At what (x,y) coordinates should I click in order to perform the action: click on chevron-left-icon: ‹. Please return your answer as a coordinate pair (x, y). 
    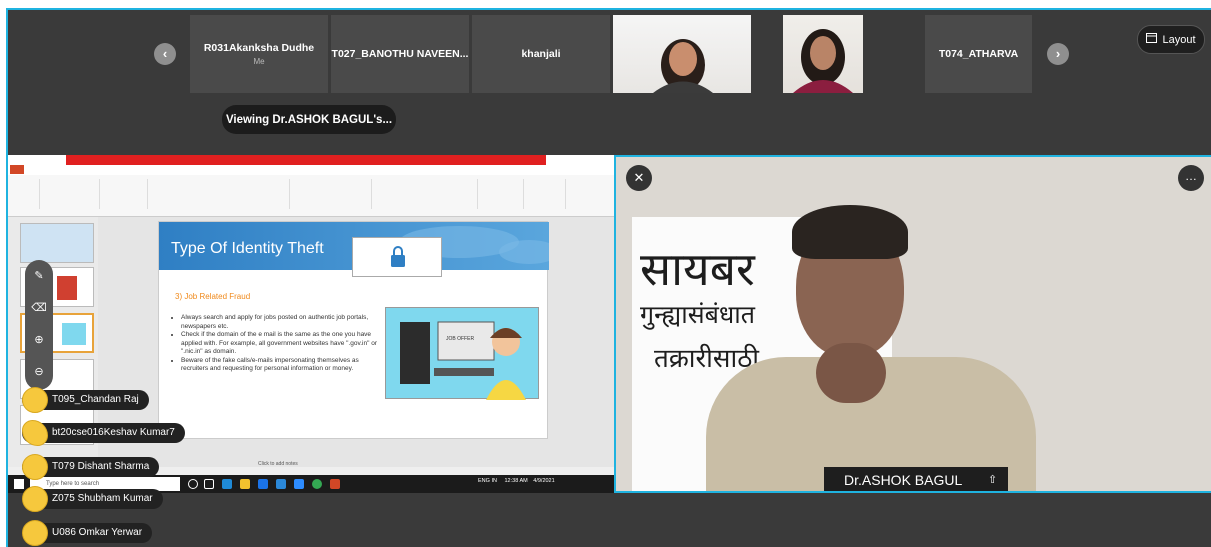
    Looking at the image, I should click on (165, 54).